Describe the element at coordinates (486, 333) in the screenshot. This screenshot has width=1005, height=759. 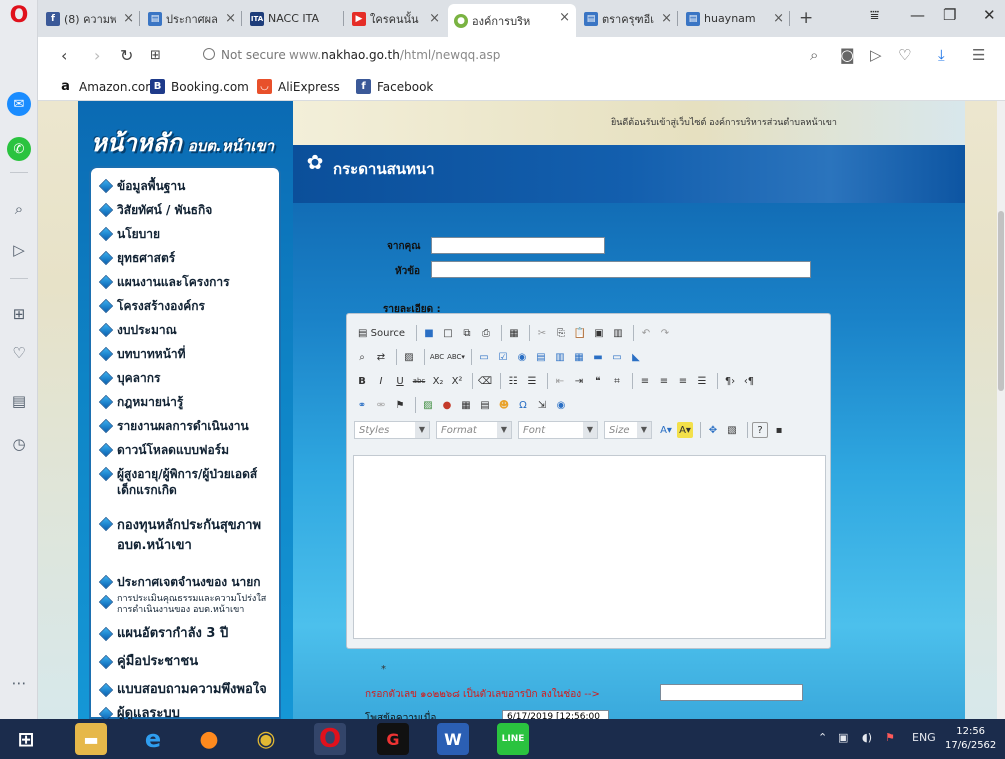
I see `print-icon: ⎙` at that location.